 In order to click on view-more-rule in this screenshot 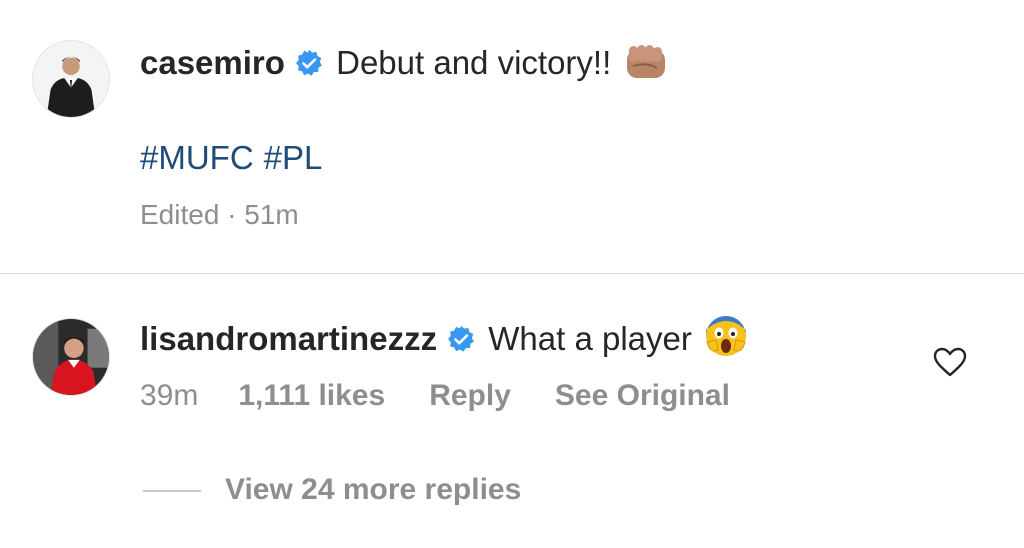, I will do `click(172, 491)`.